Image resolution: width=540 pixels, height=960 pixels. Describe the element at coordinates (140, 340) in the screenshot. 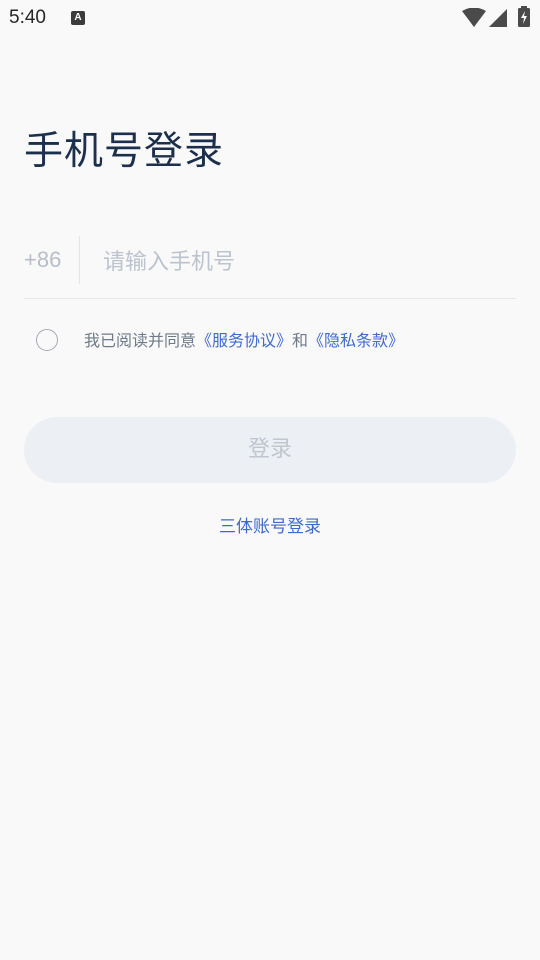

I see `agreement-prefix: 我已阅读并同意` at that location.